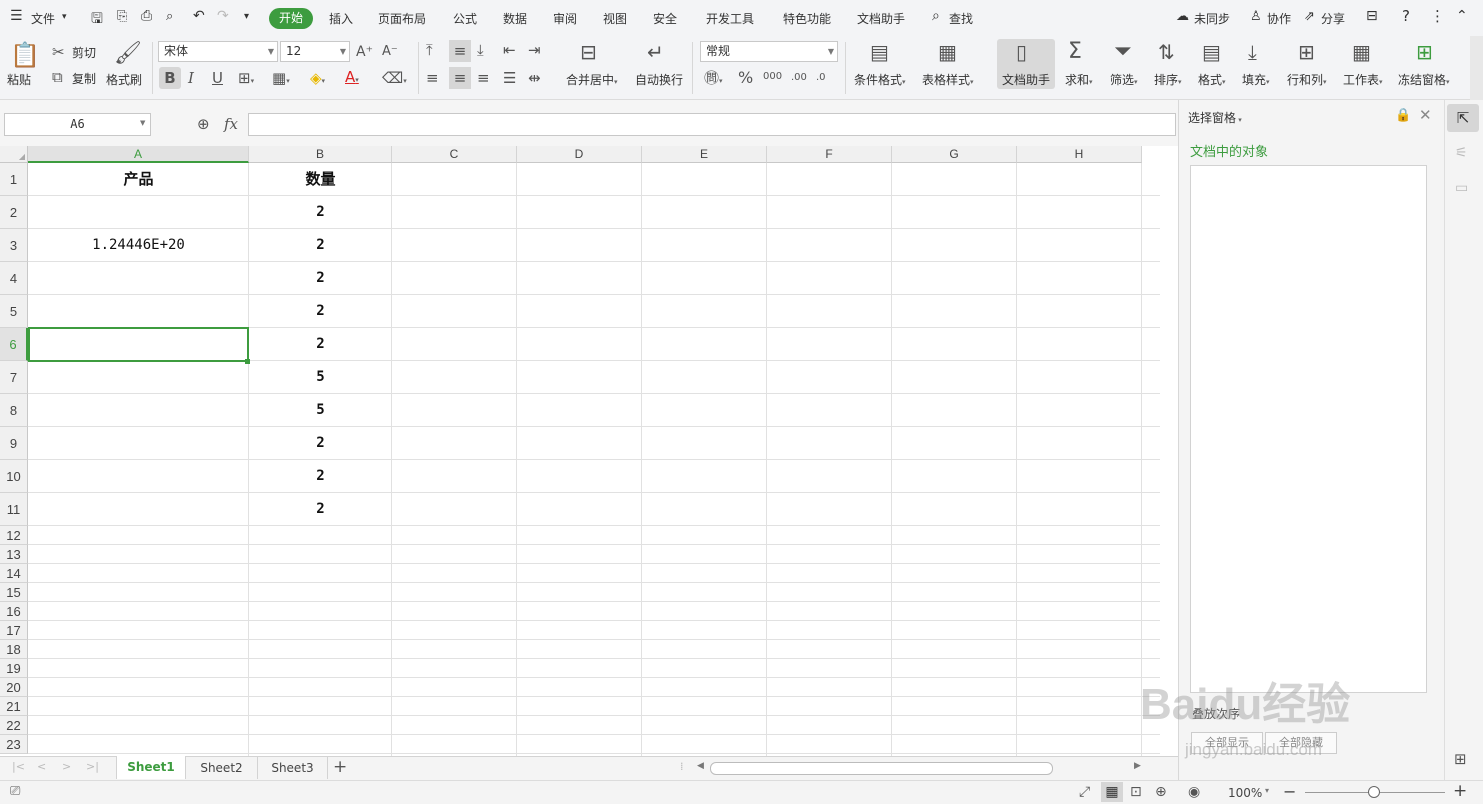  I want to click on eye-protection-icon: ◉, so click(1194, 792).